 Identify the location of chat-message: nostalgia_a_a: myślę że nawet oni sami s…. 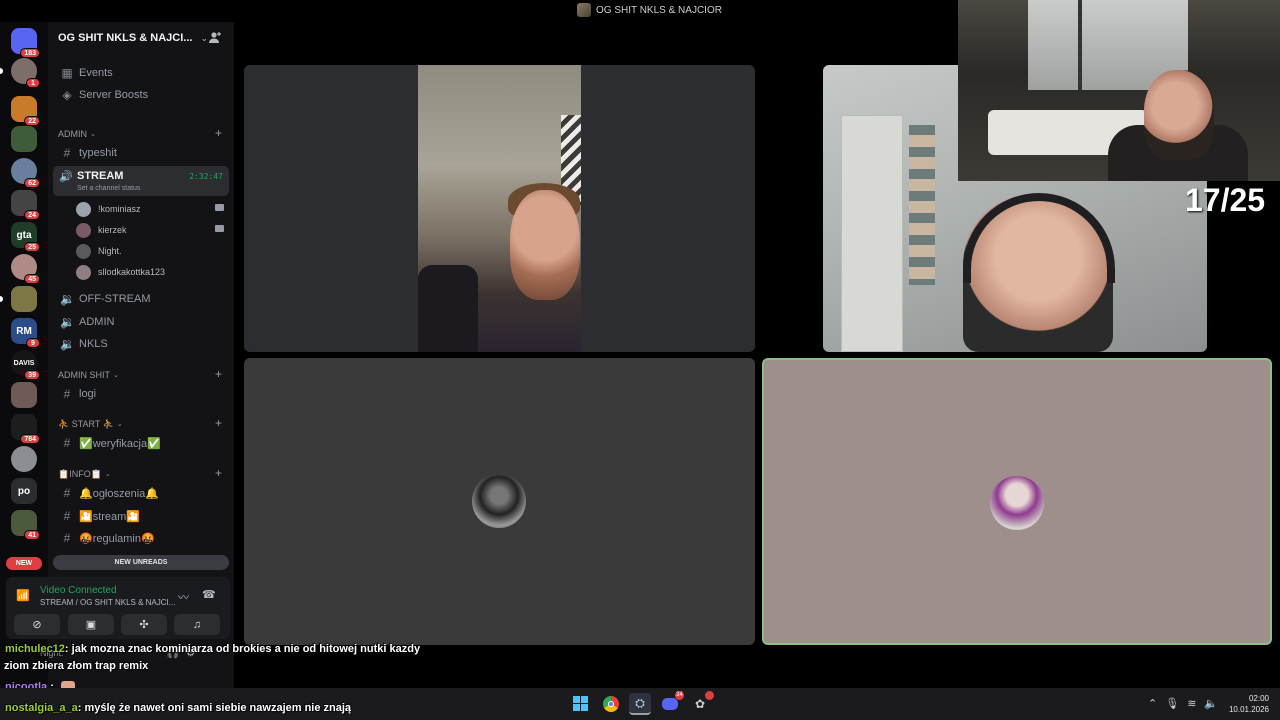
(178, 708).